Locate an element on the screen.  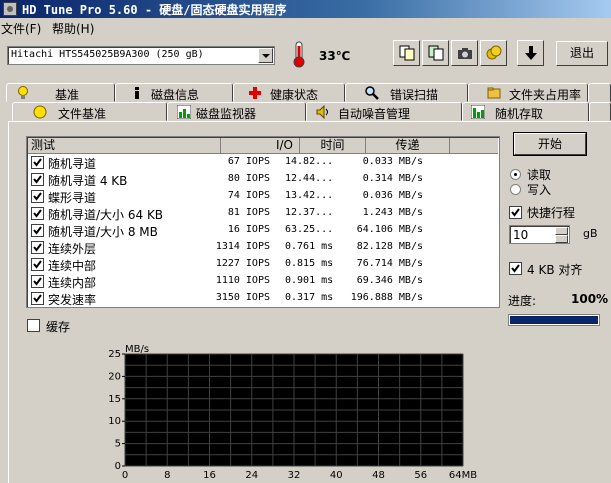
speaker-icon is located at coordinates (322, 112).